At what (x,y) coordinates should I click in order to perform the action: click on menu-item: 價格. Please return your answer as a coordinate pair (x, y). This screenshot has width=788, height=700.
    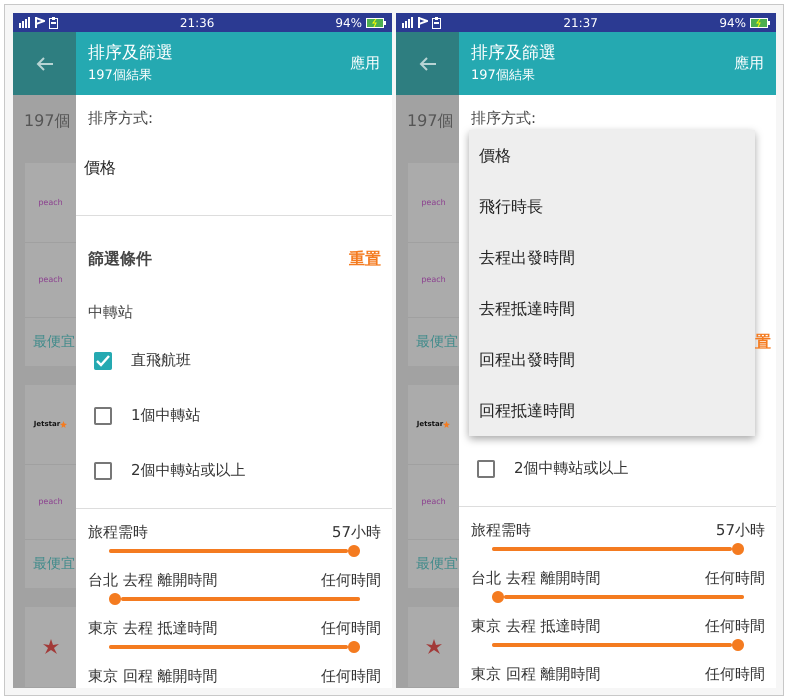
    Looking at the image, I should click on (612, 155).